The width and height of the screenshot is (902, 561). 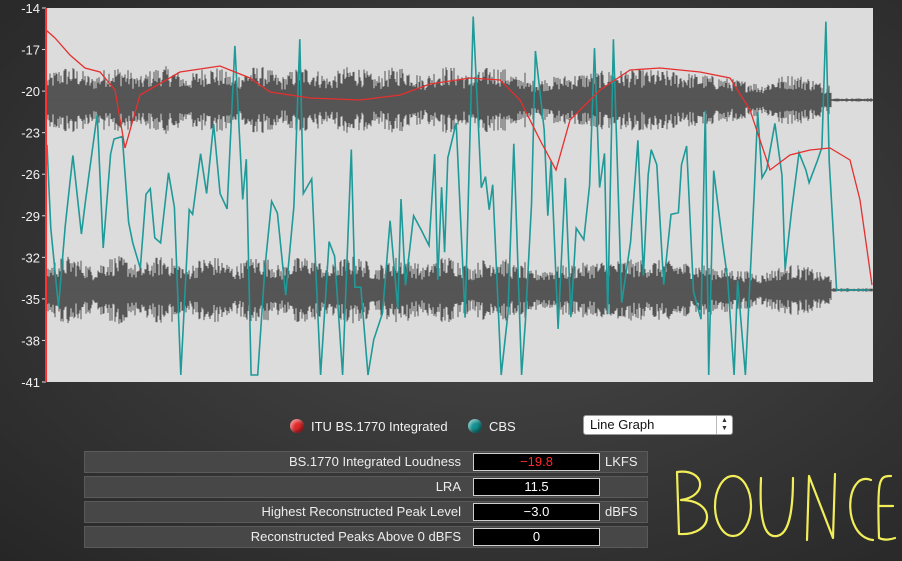 I want to click on metric-row-lra: LRA 11.5, so click(x=366, y=487).